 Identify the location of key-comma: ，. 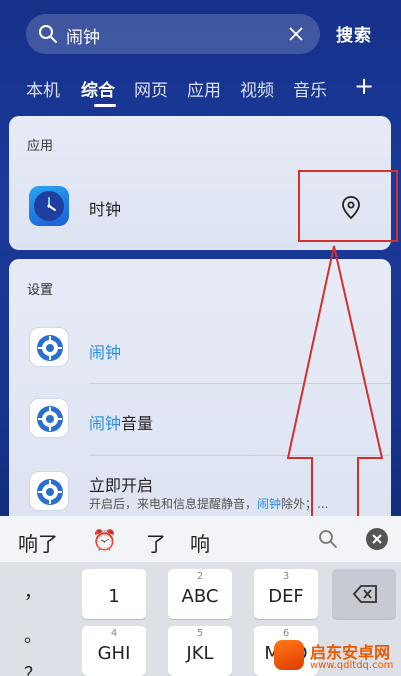
(33, 598).